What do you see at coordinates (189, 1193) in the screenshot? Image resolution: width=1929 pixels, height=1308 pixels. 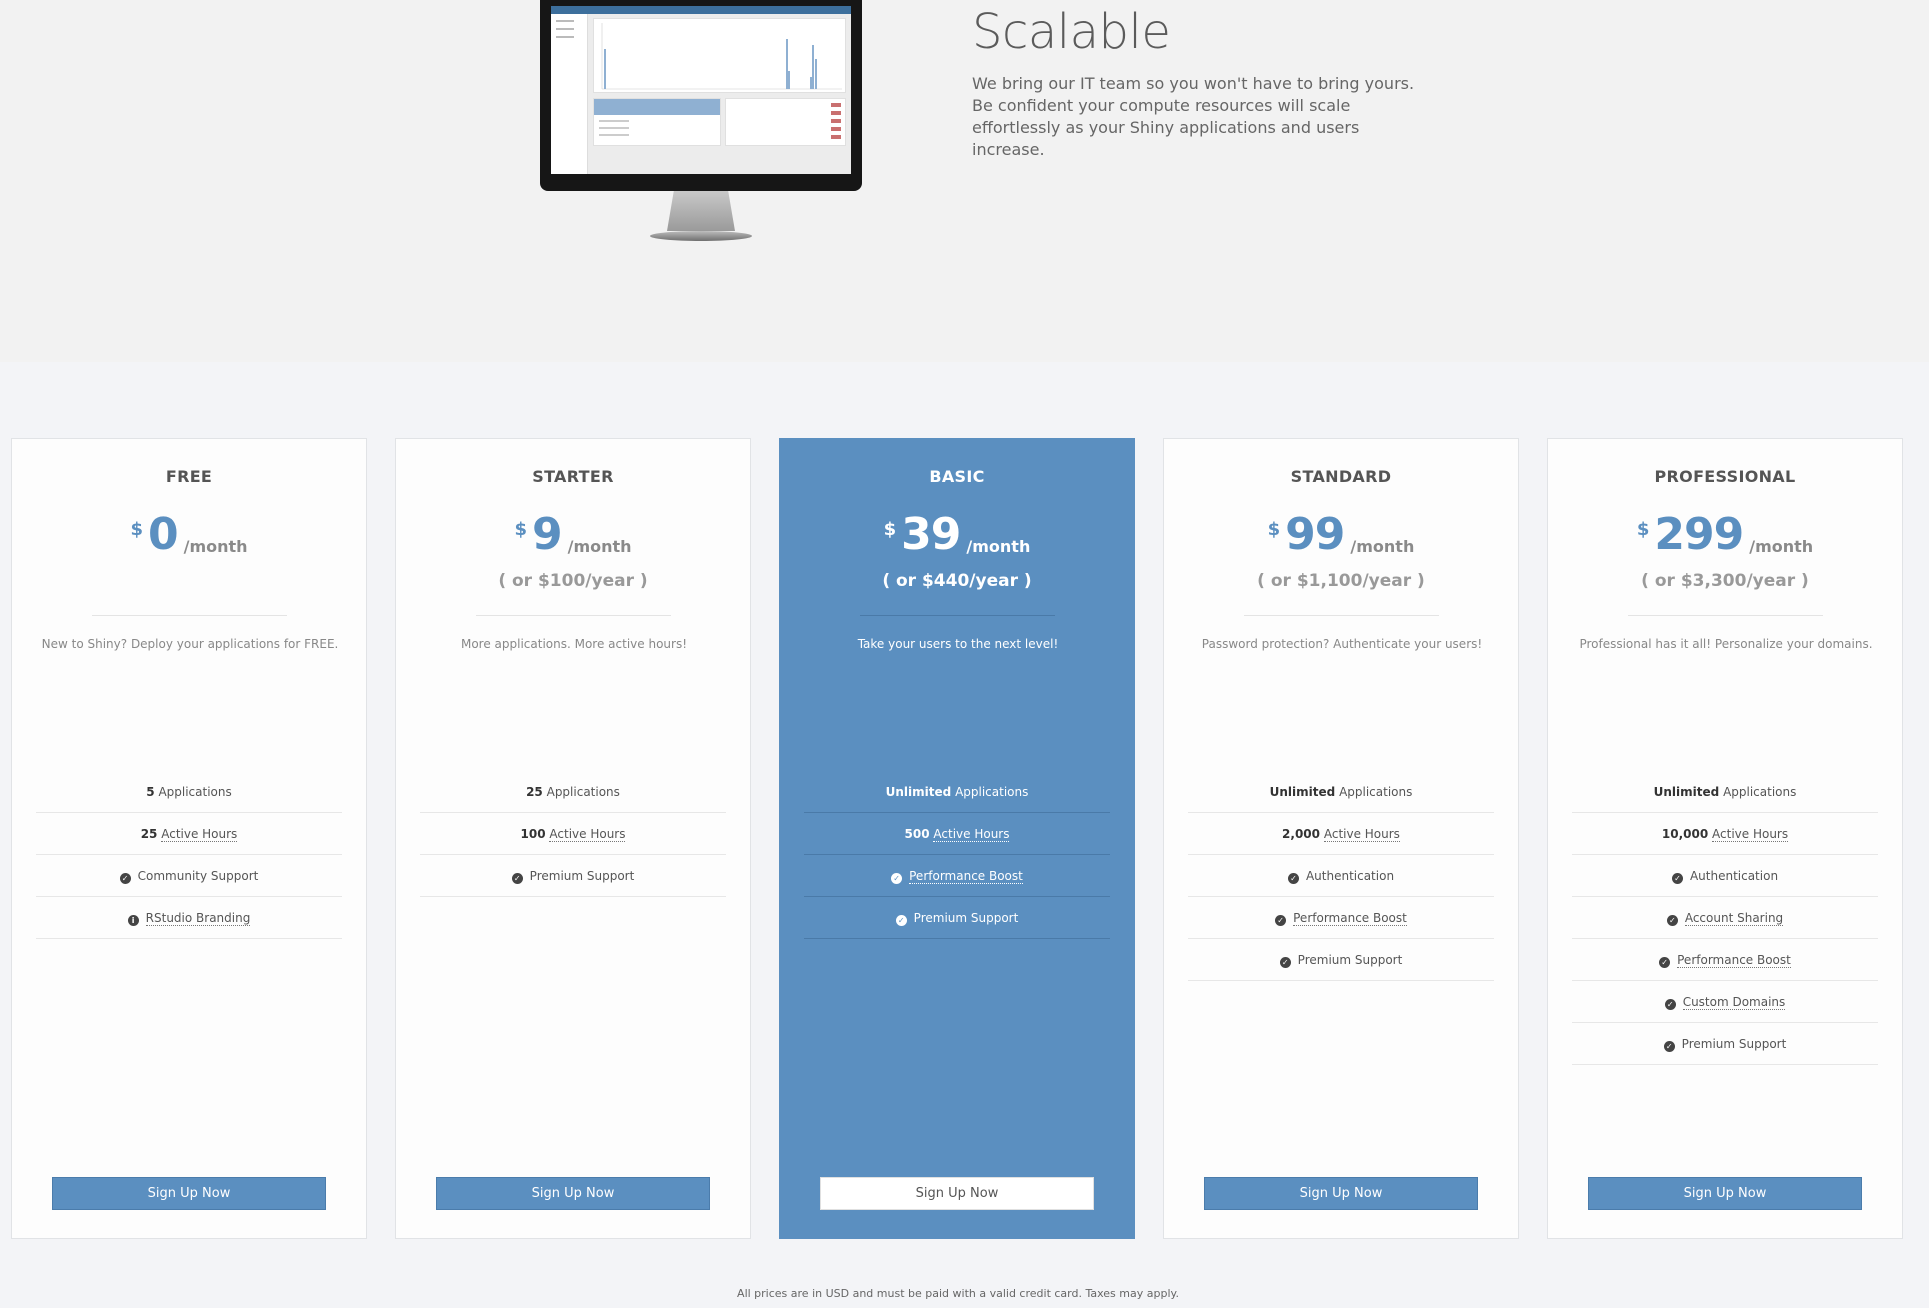 I see `sign-up-button-free: Sign Up Now` at bounding box center [189, 1193].